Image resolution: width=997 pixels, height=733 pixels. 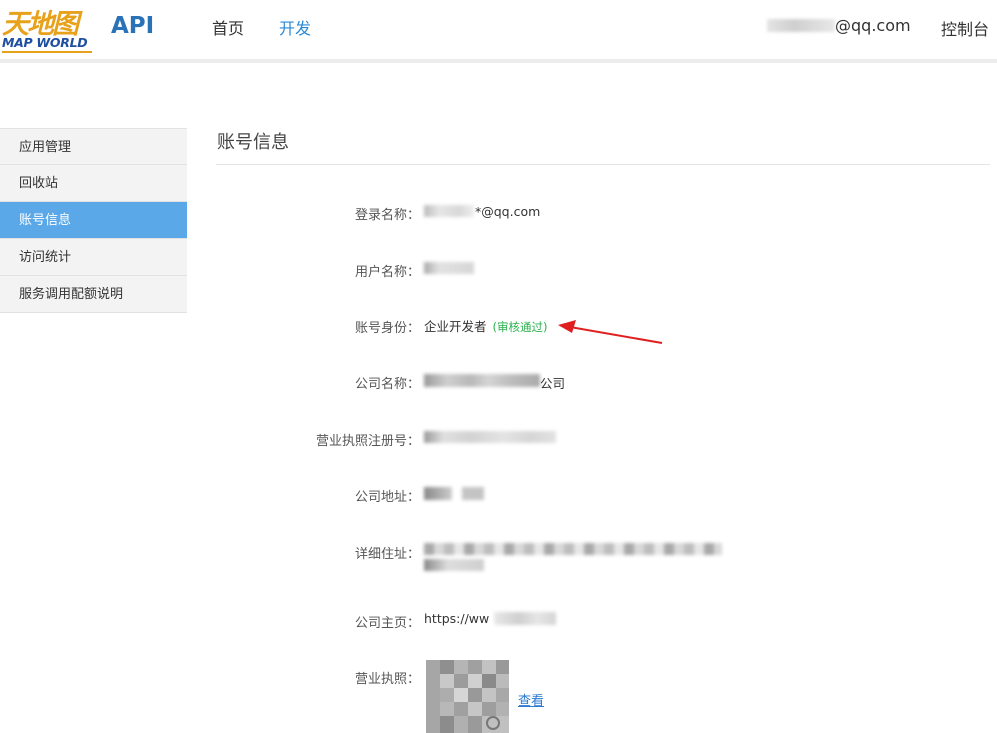 I want to click on user-email-redacted, so click(x=801, y=25).